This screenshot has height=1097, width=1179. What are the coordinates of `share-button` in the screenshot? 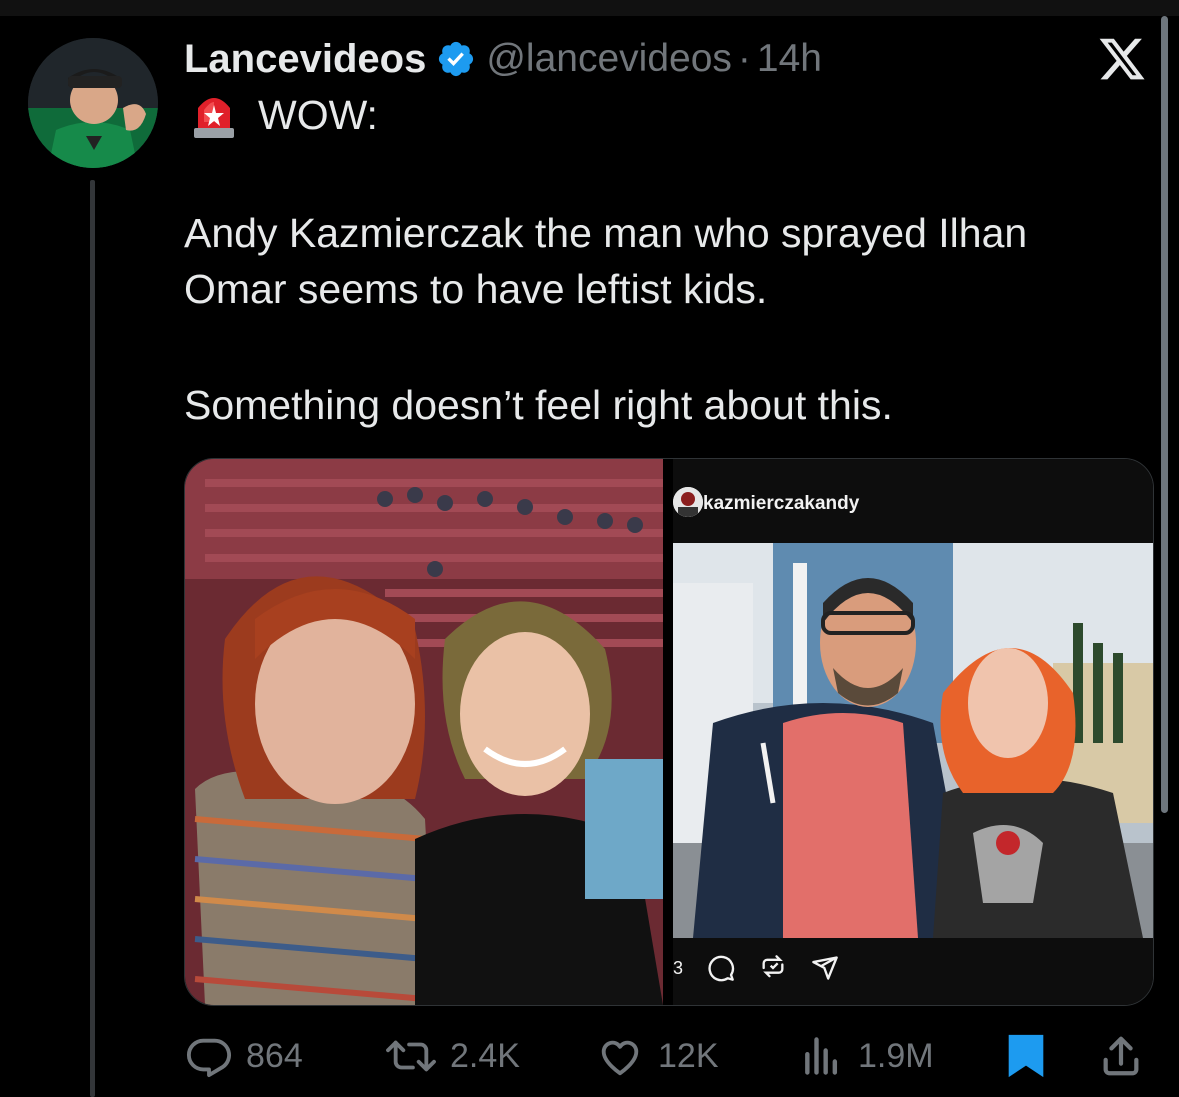 It's located at (1128, 1056).